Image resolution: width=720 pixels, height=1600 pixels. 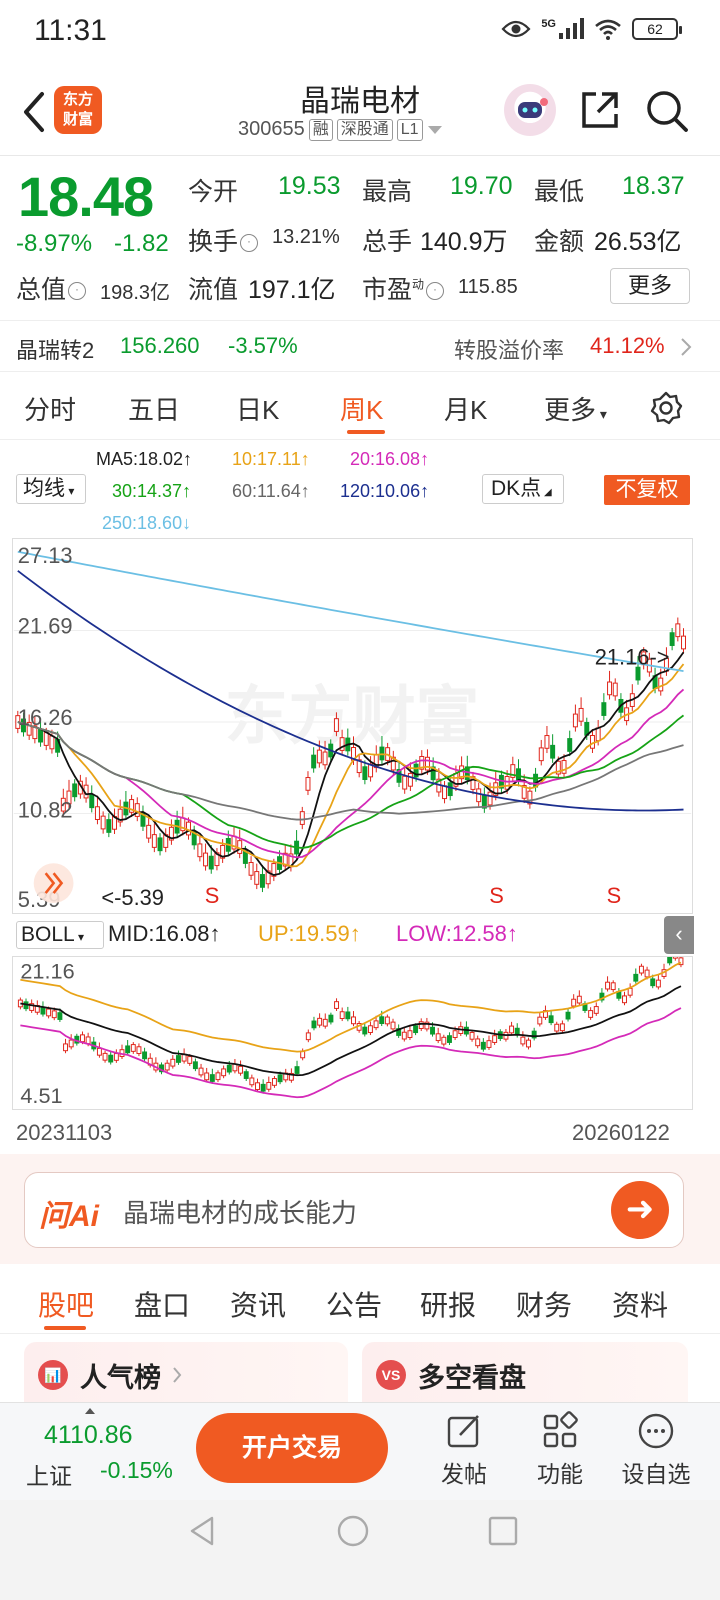 What do you see at coordinates (503, 1531) in the screenshot?
I see `nav-recents-icon` at bounding box center [503, 1531].